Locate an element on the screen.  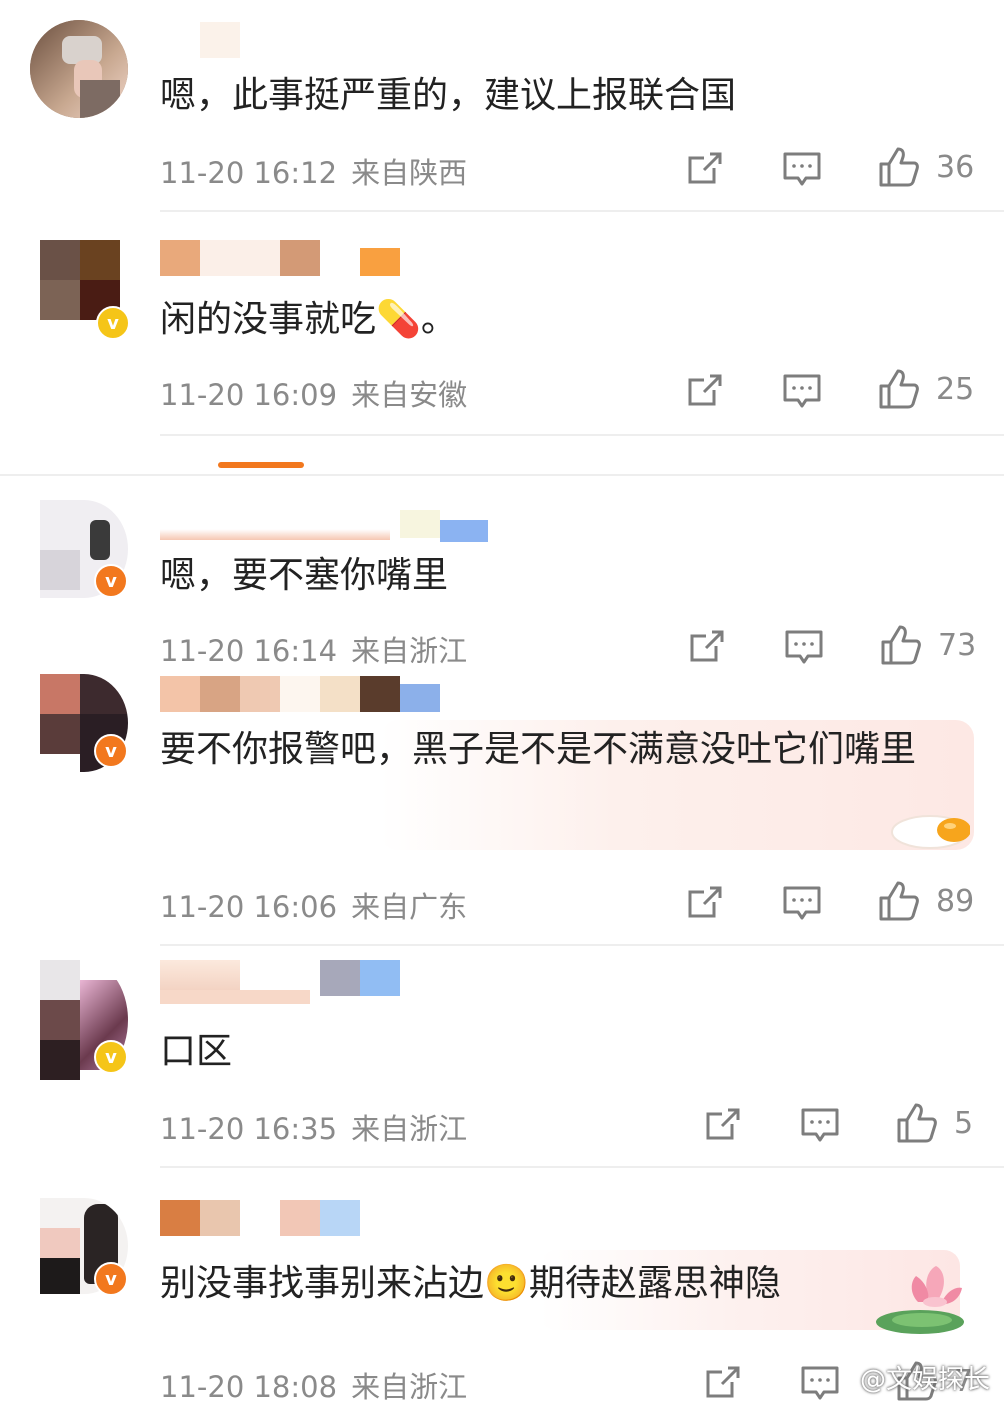
comment-meta: 11-20 16:06 来自广东 is located at coordinates (313, 905).